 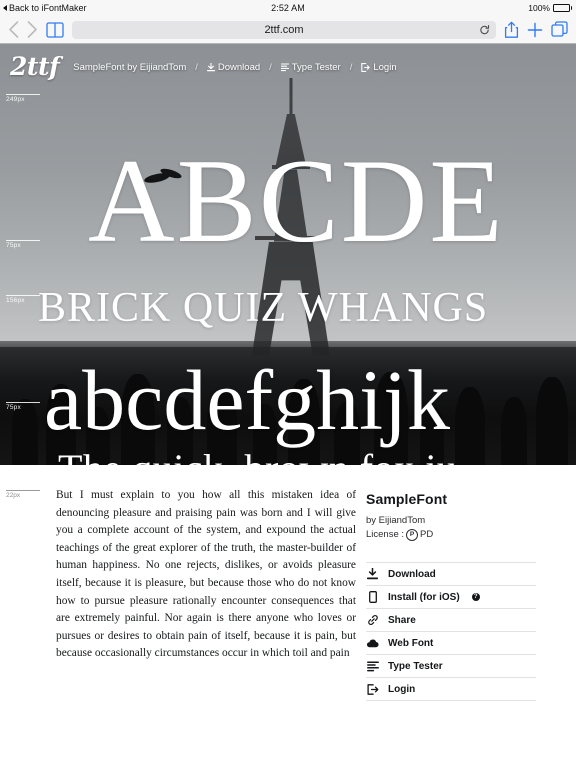 I want to click on font-license: License : P PD, so click(x=451, y=535).